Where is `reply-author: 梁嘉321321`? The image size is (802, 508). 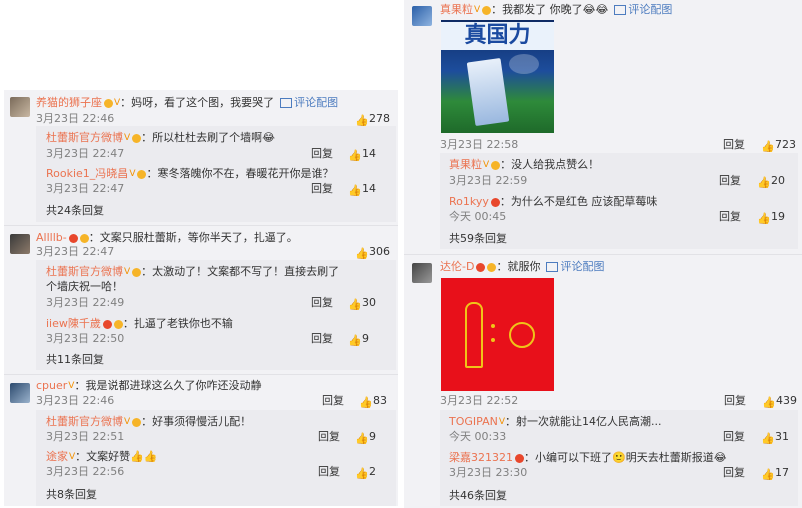 reply-author: 梁嘉321321 is located at coordinates (481, 457).